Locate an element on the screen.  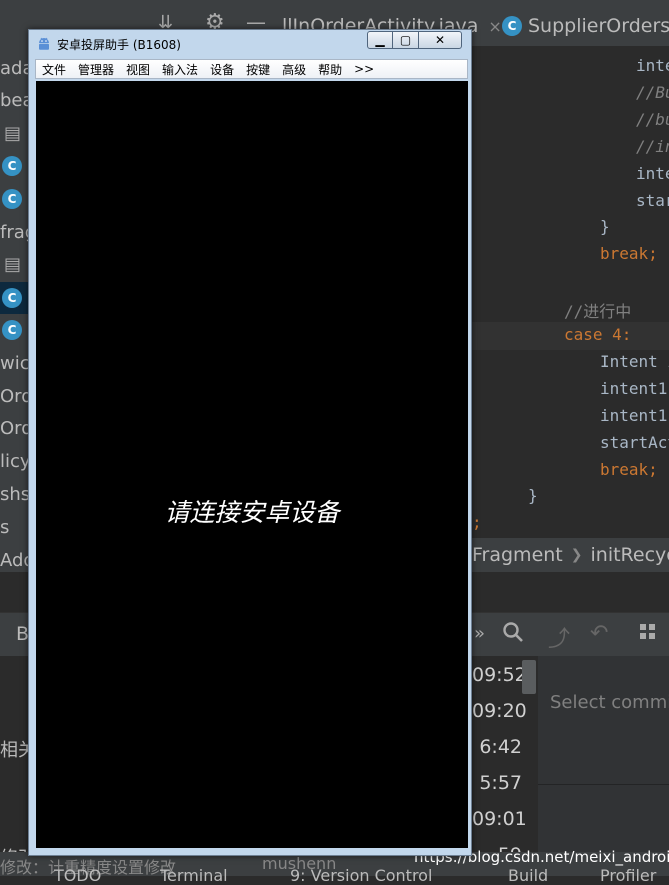
connect-device-message: 请连接安卓设备 is located at coordinates (252, 511).